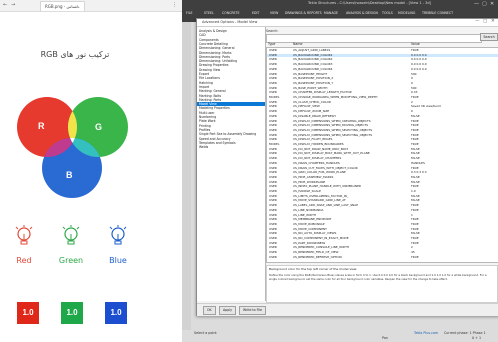  I want to click on table-row: USER XS_DO_NOT_DISPLAY_CHAMFERS FALSE, so click(382, 159).